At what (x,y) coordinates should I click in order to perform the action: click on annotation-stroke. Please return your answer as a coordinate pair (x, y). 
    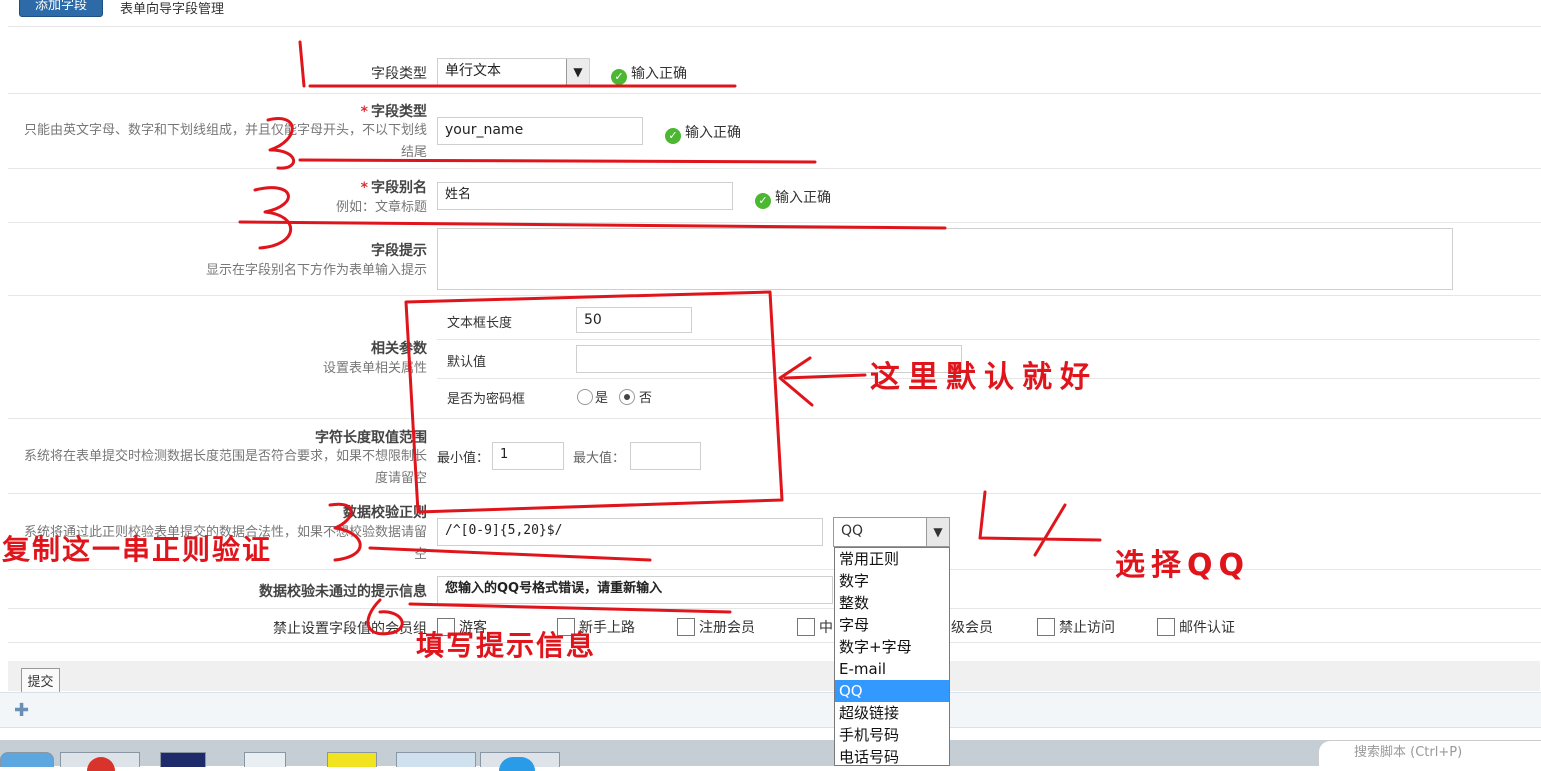
    Looking at the image, I should click on (302, 64).